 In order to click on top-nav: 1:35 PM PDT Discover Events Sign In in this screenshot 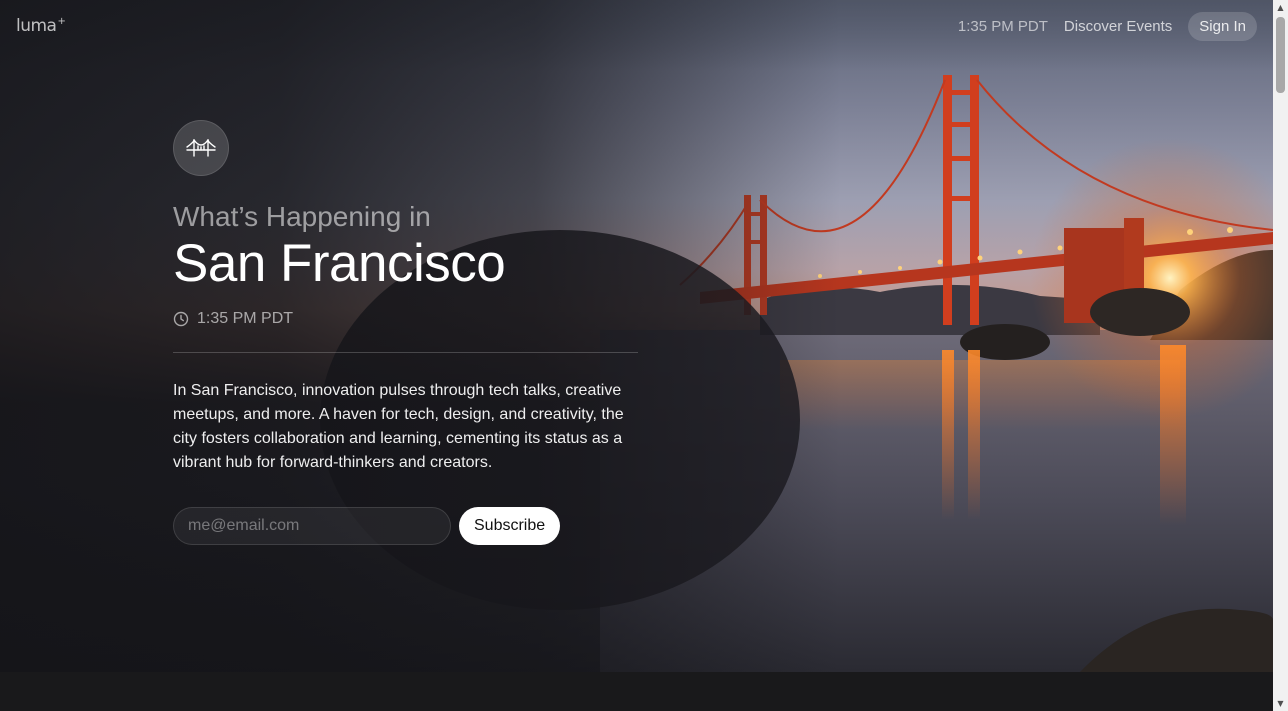, I will do `click(1107, 26)`.